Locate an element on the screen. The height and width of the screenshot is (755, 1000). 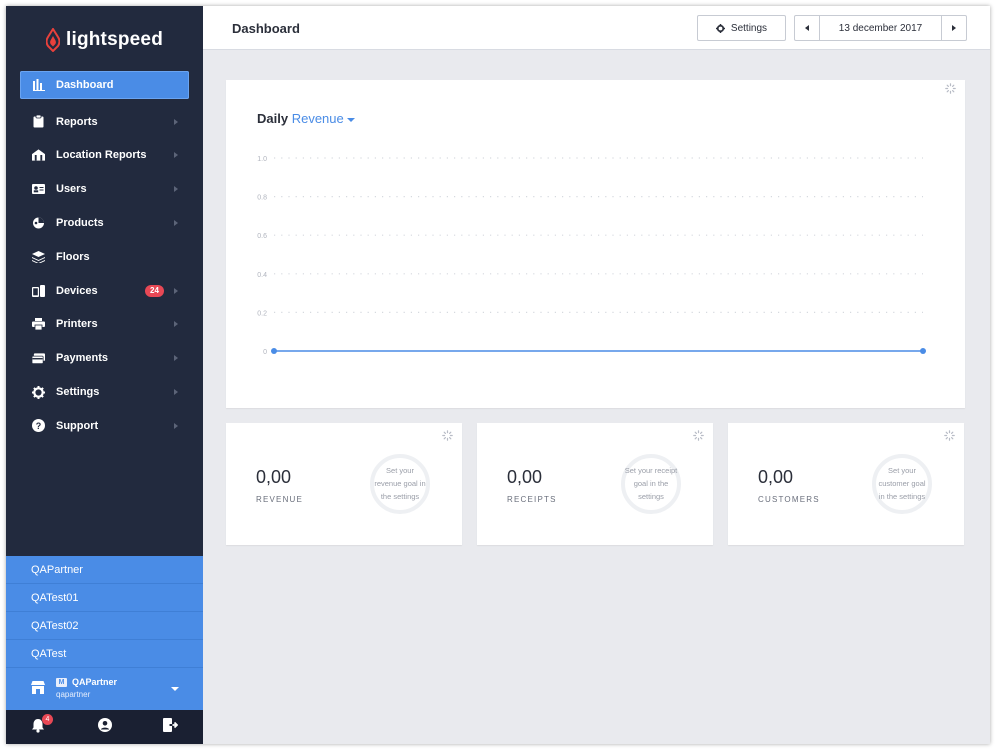
date-picker: 13 december 2017 is located at coordinates (880, 28).